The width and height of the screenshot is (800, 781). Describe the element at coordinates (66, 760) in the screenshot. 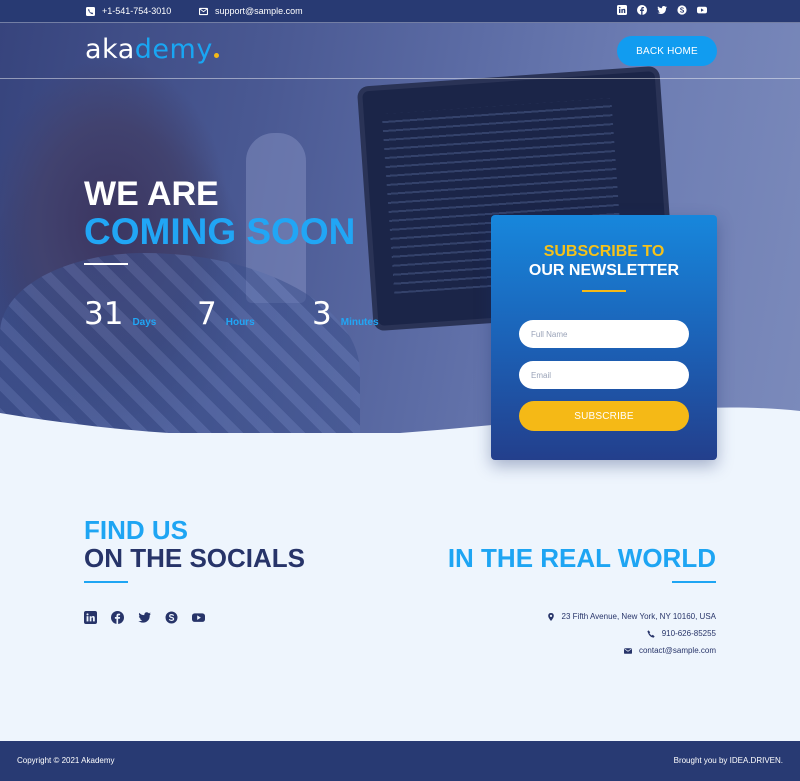

I see `copyright-text: Copyright © 2021 Akademy` at that location.